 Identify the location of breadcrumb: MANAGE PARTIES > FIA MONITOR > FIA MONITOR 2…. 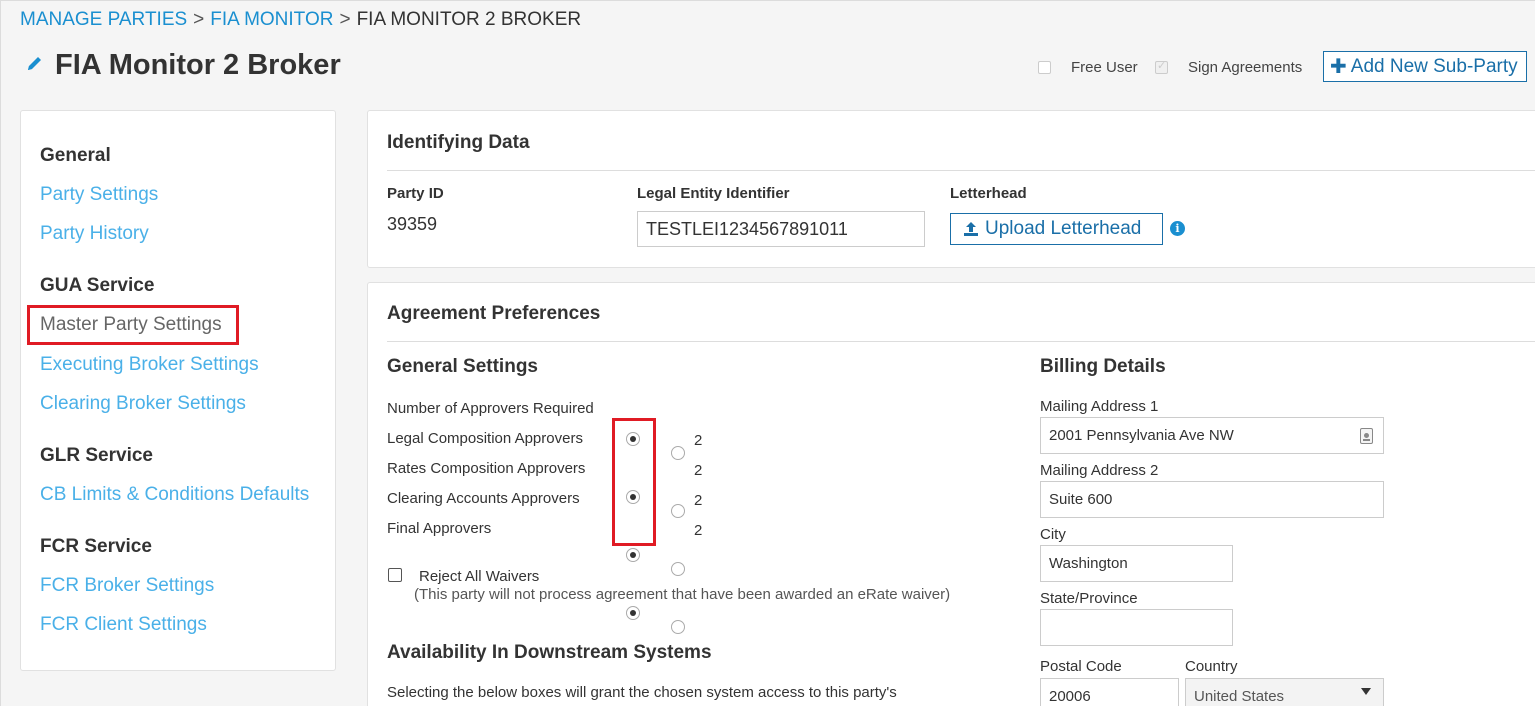
(300, 20).